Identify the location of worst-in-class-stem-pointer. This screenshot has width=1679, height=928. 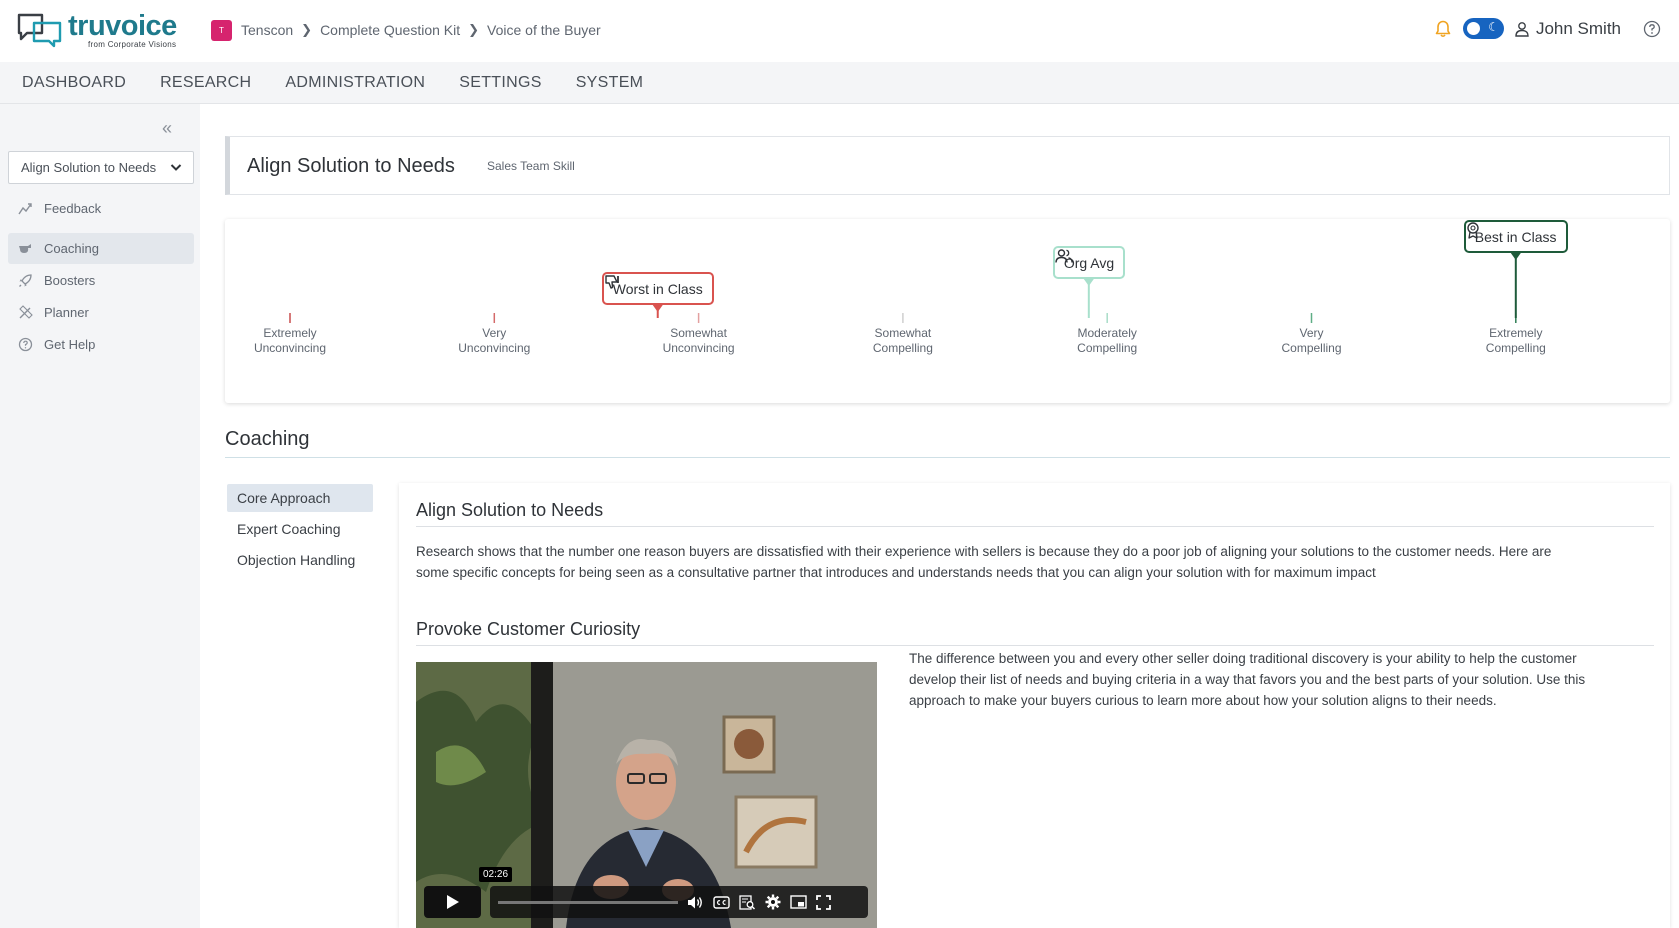
(657, 308).